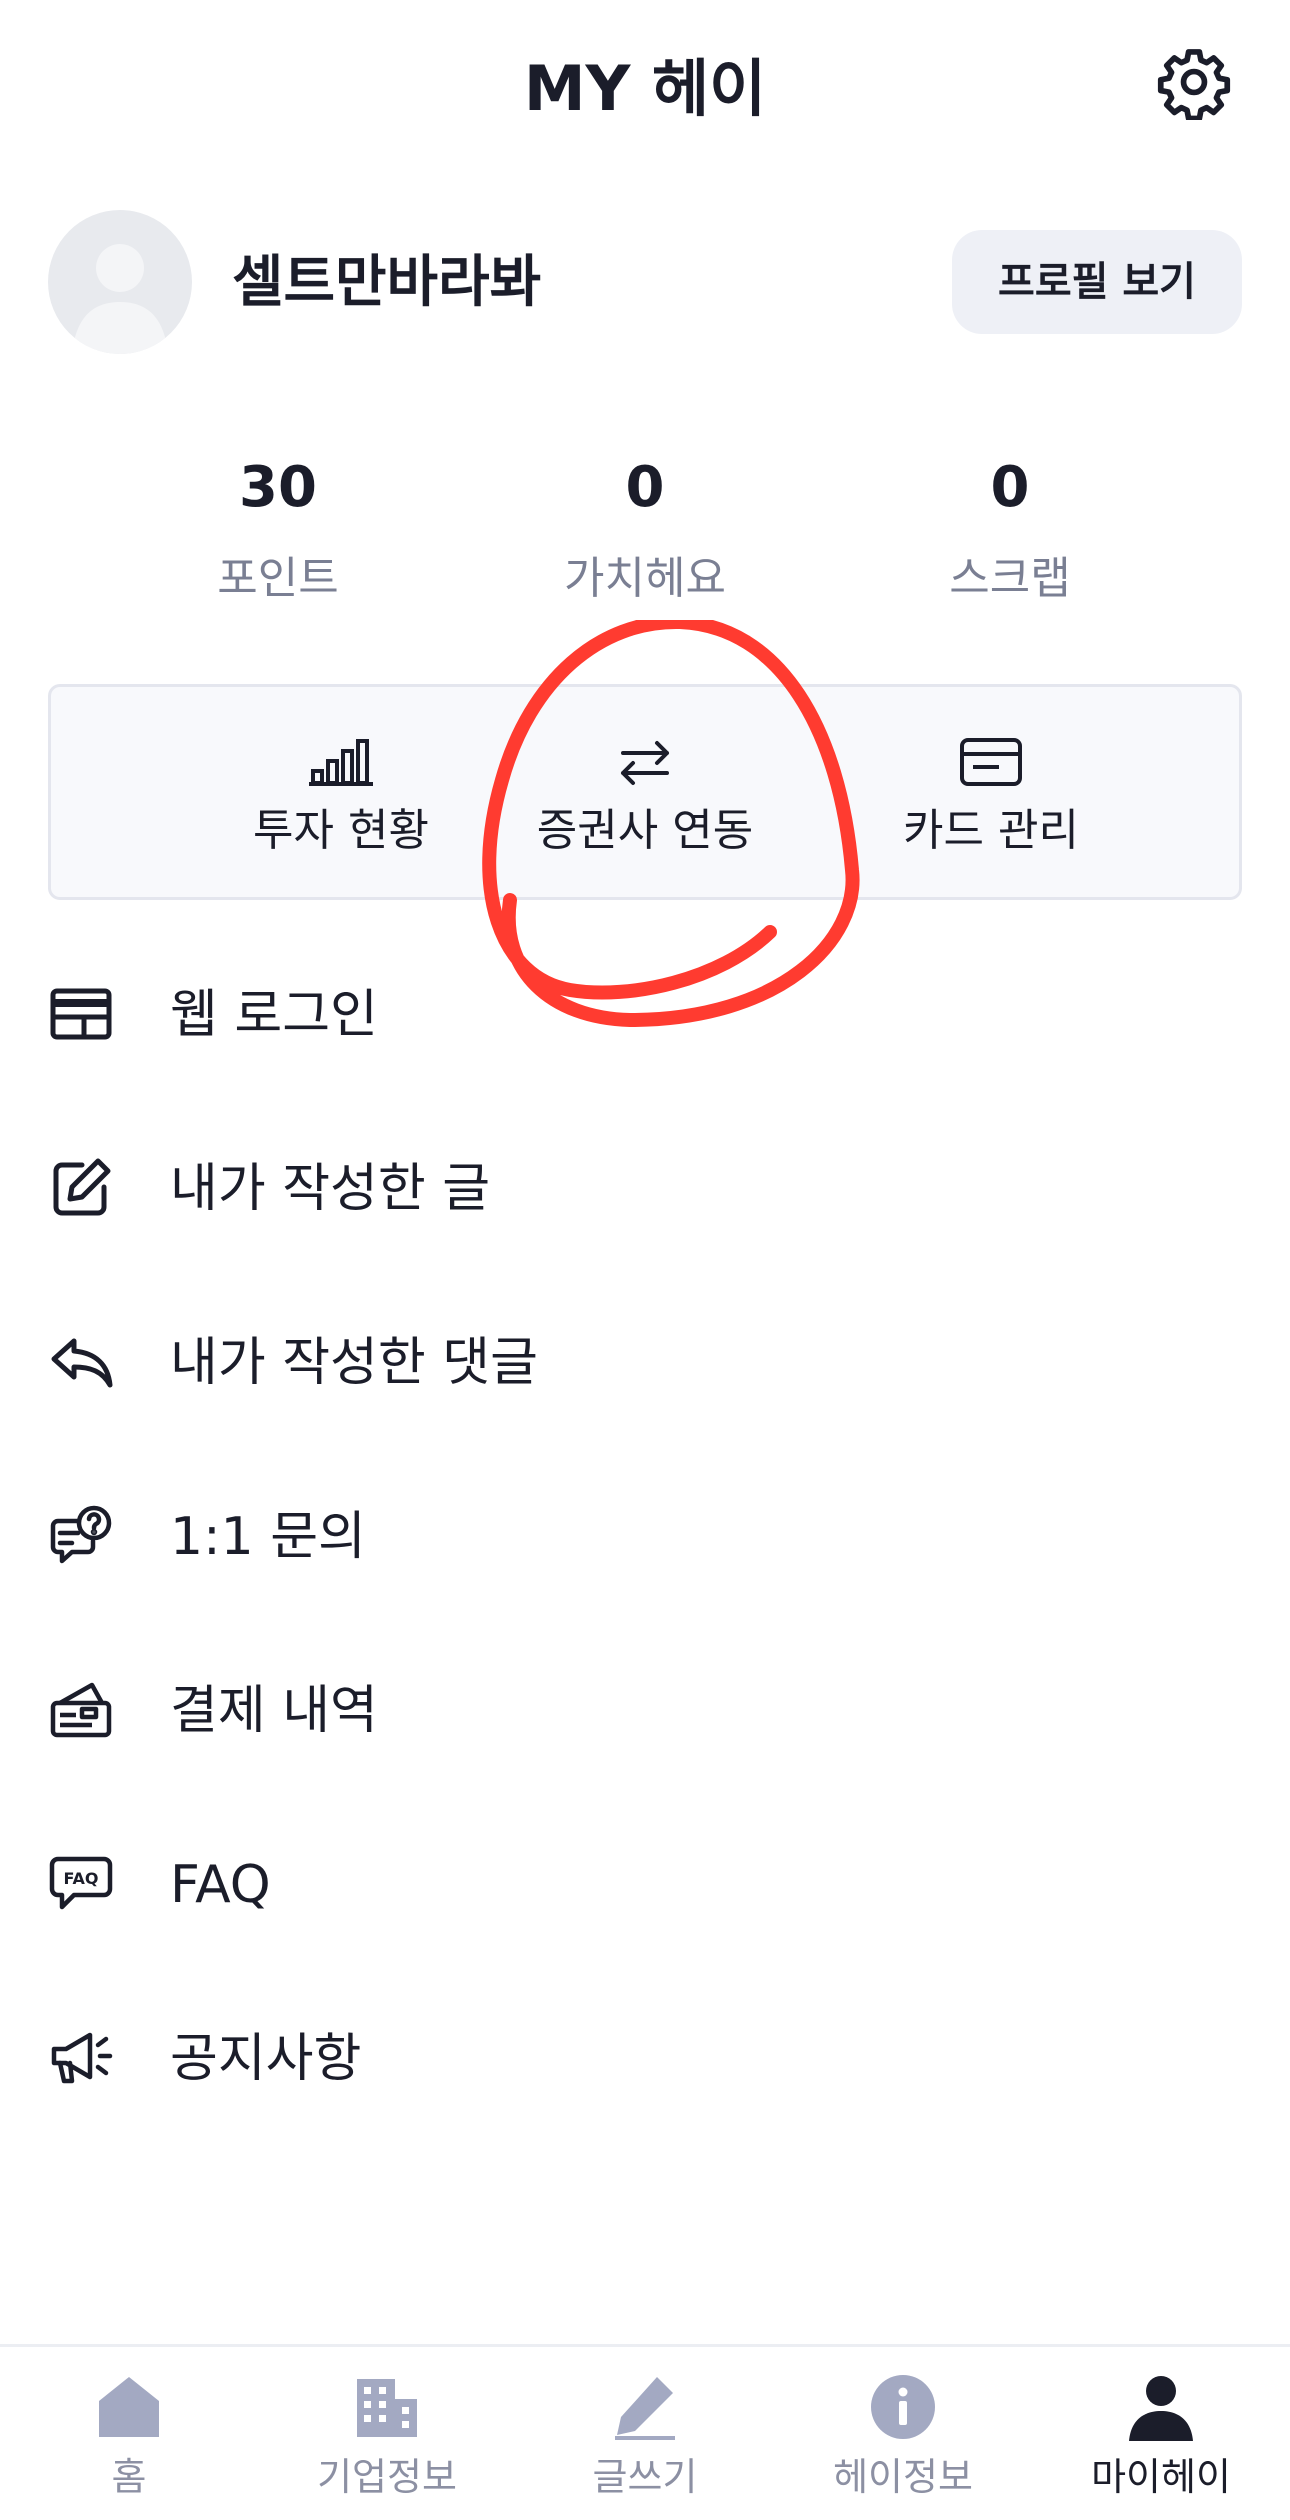  Describe the element at coordinates (645, 488) in the screenshot. I see `likes-value: 0` at that location.